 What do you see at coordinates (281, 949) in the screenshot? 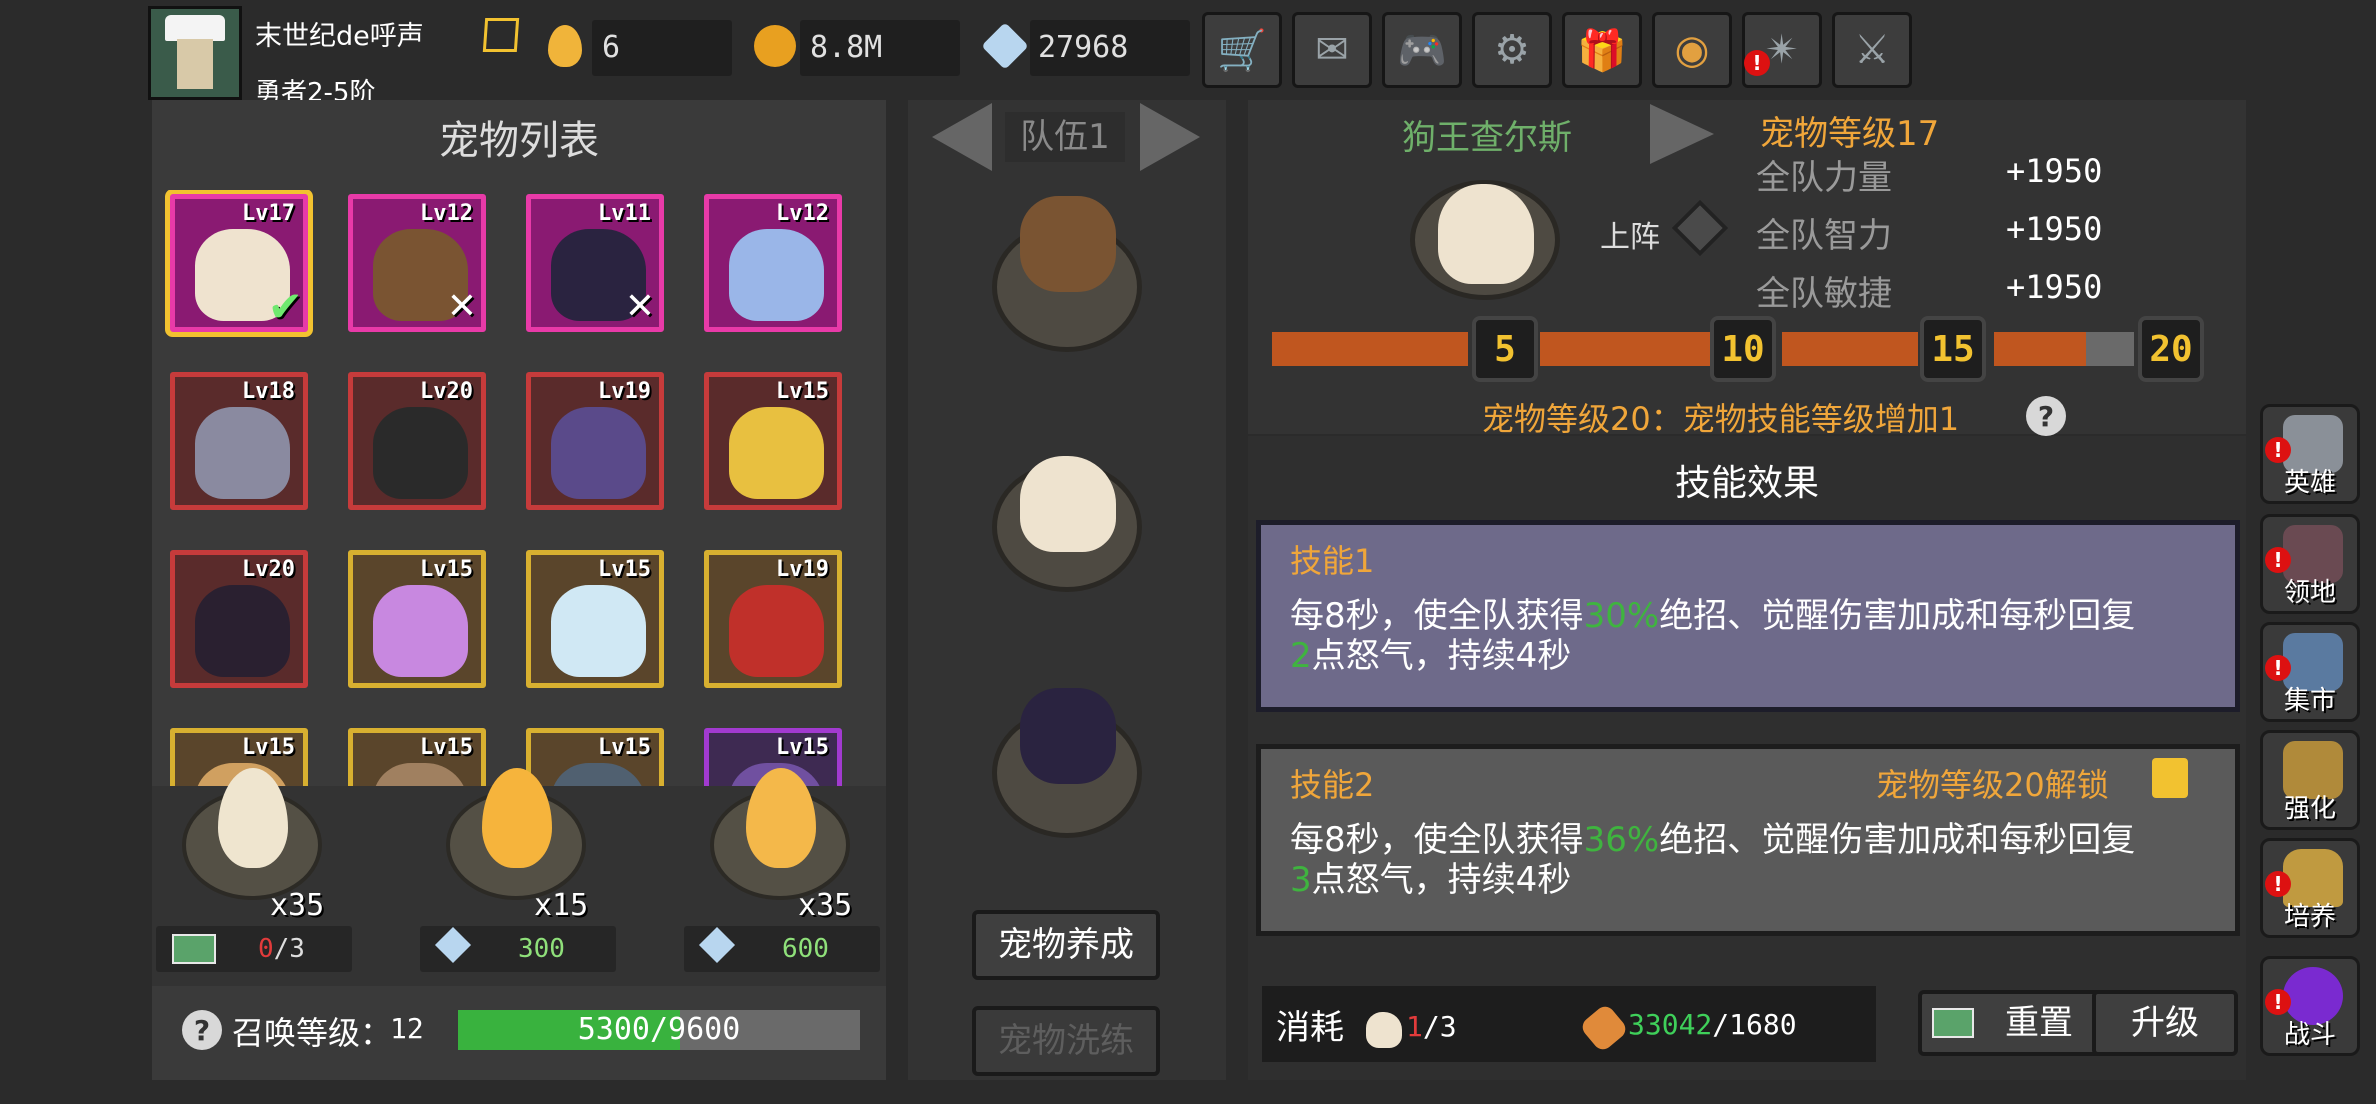
I see `egg-cost-text: 0/3` at bounding box center [281, 949].